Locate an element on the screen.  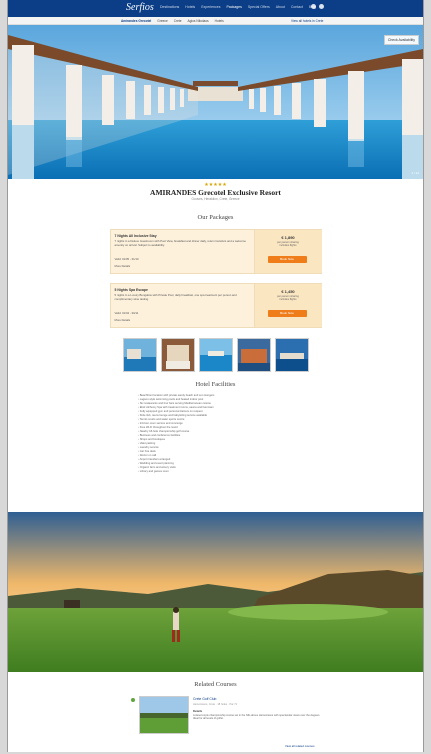
package-validity: Valid: 01/05 - 31/10 is located at coordinates (126, 259).